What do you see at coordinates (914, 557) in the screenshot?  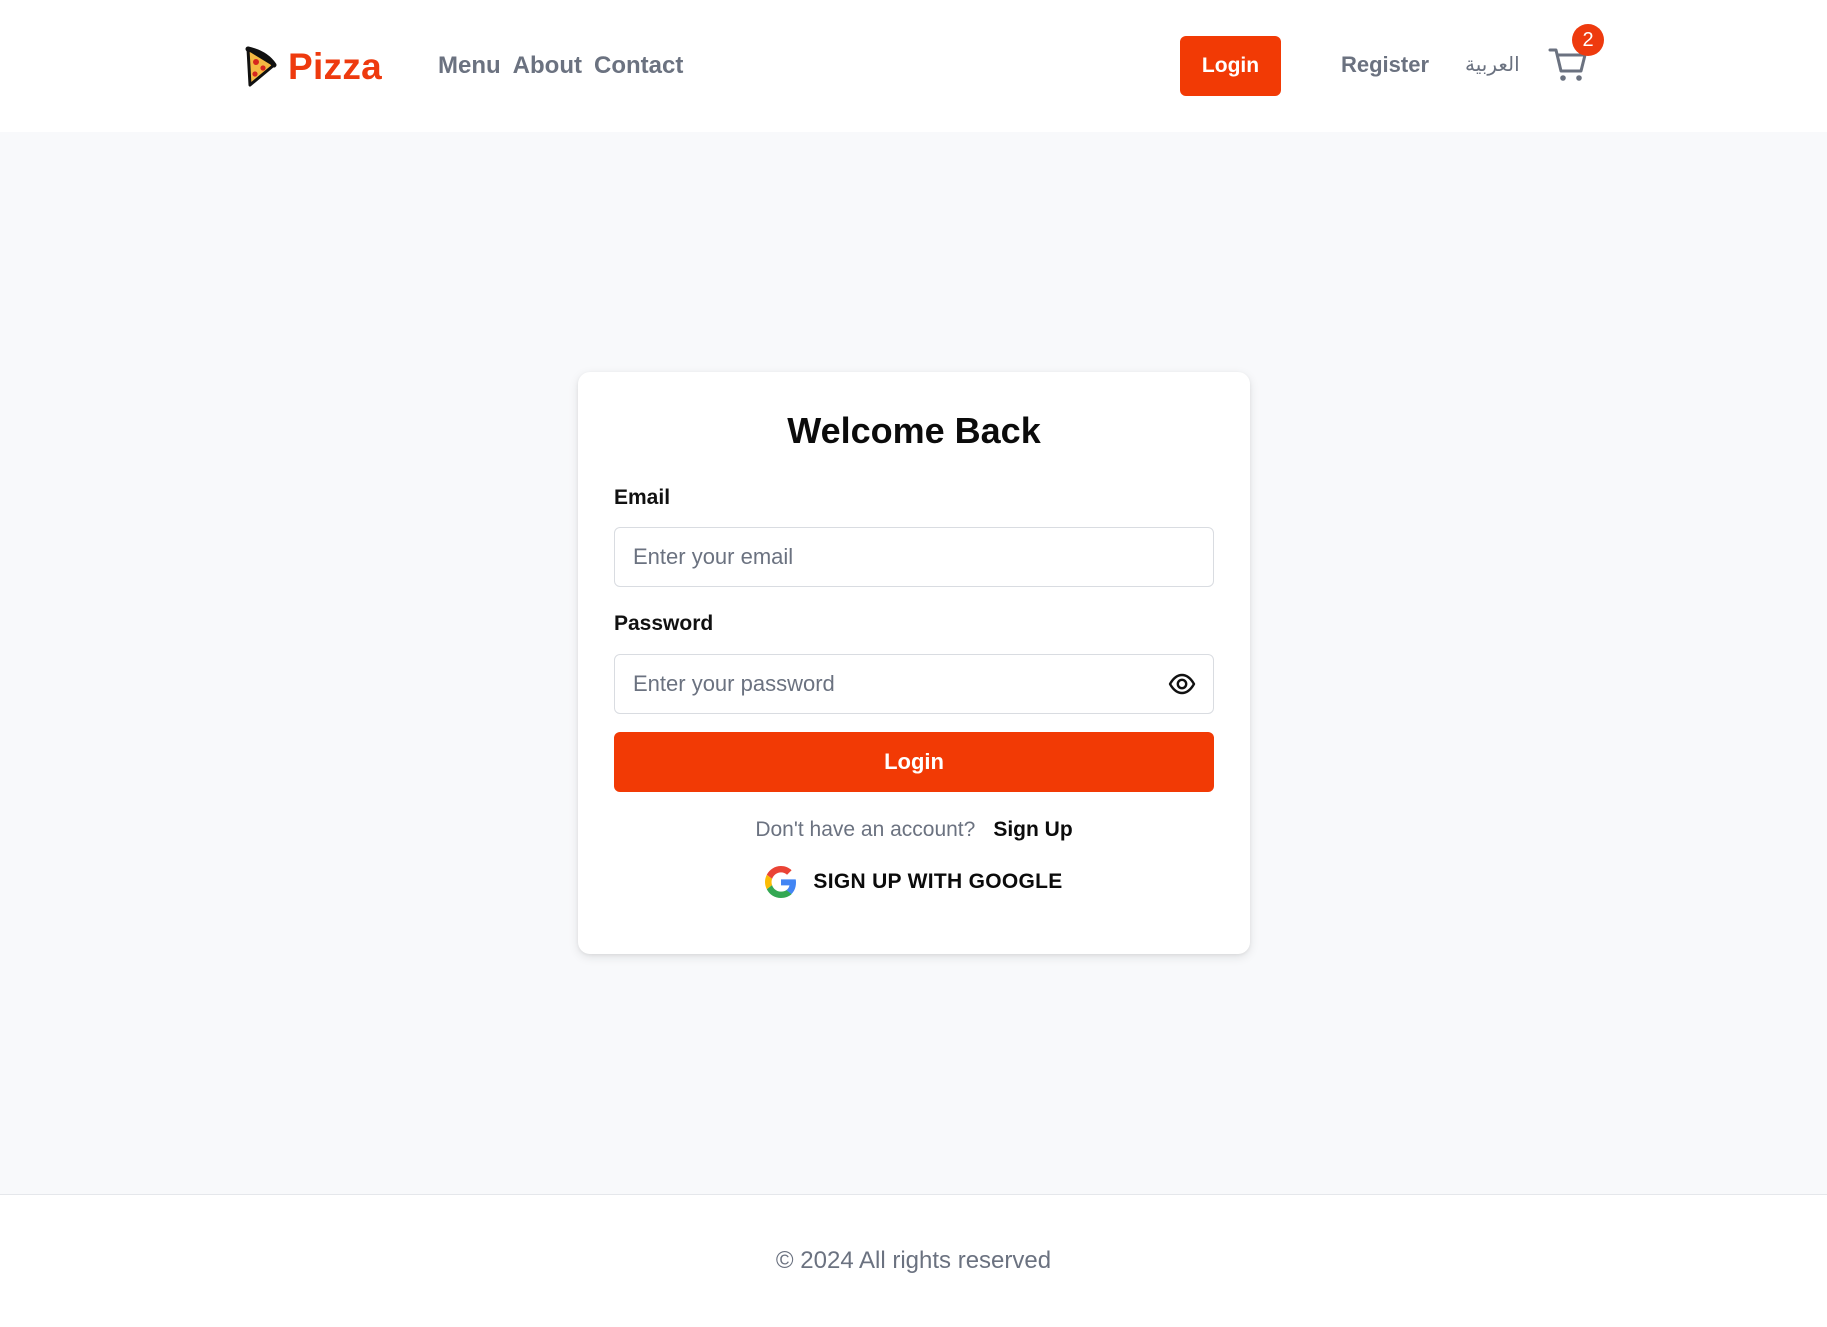 I see `email-input` at bounding box center [914, 557].